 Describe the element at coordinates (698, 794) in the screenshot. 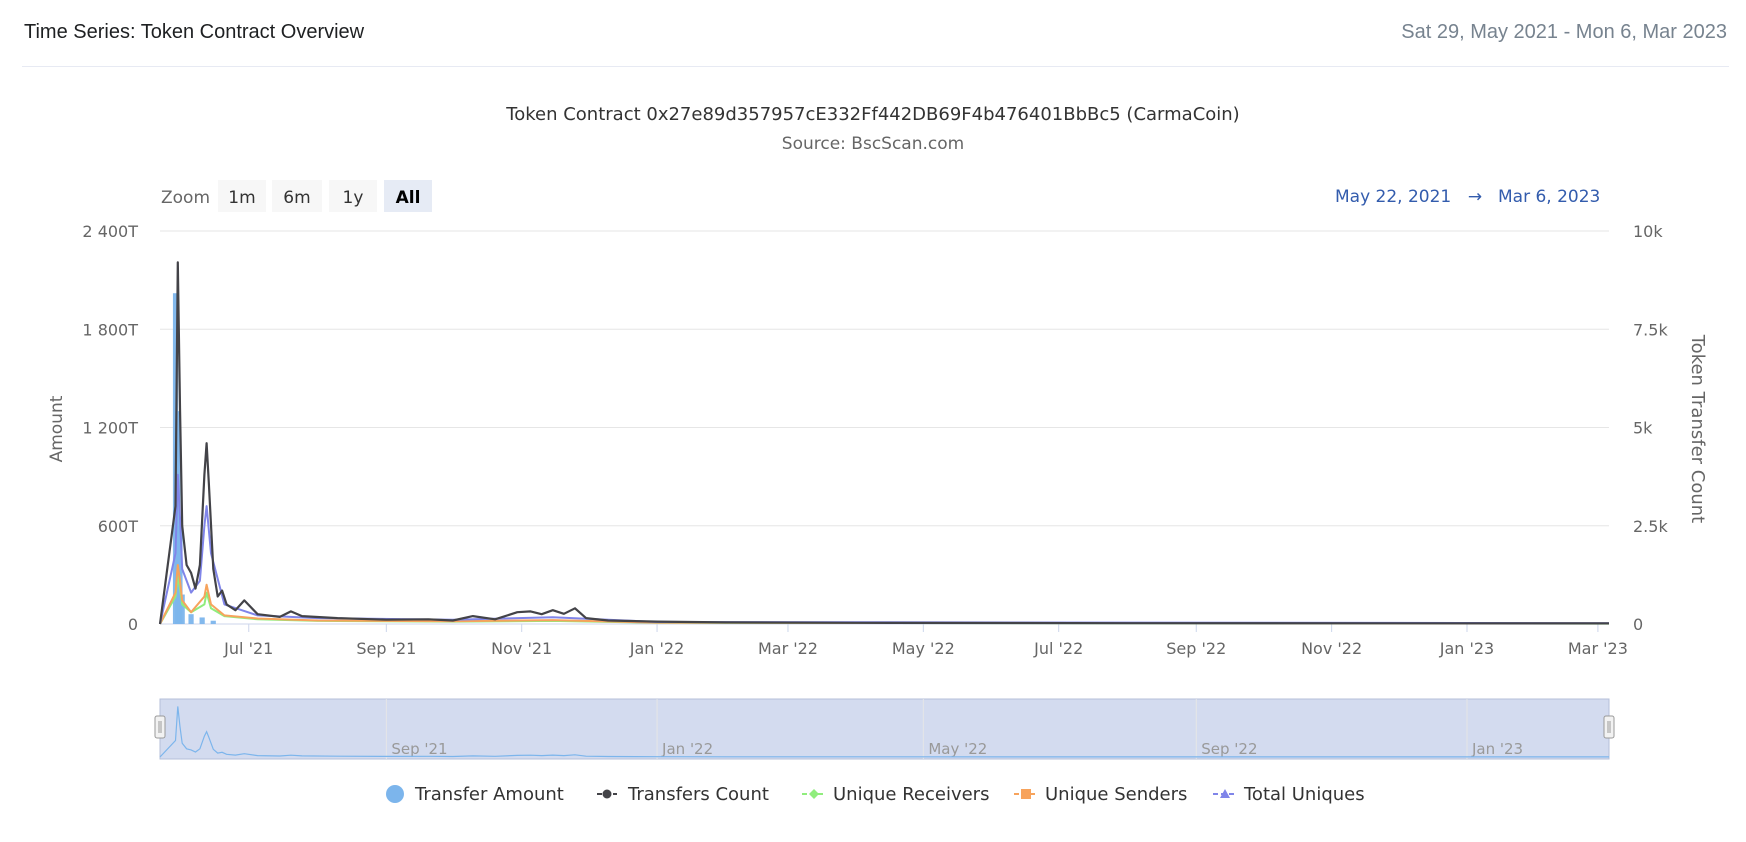

I see `legend-label-transfers-count: Transfers Count` at that location.